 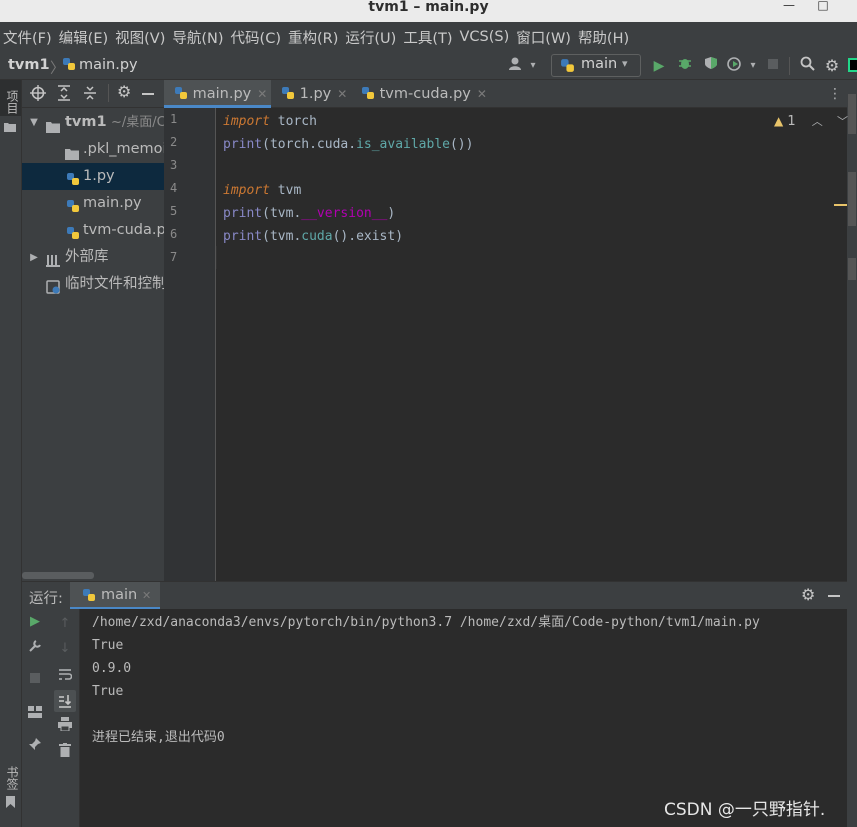 What do you see at coordinates (86, 122) in the screenshot?
I see `tree-root-label: tvm1` at bounding box center [86, 122].